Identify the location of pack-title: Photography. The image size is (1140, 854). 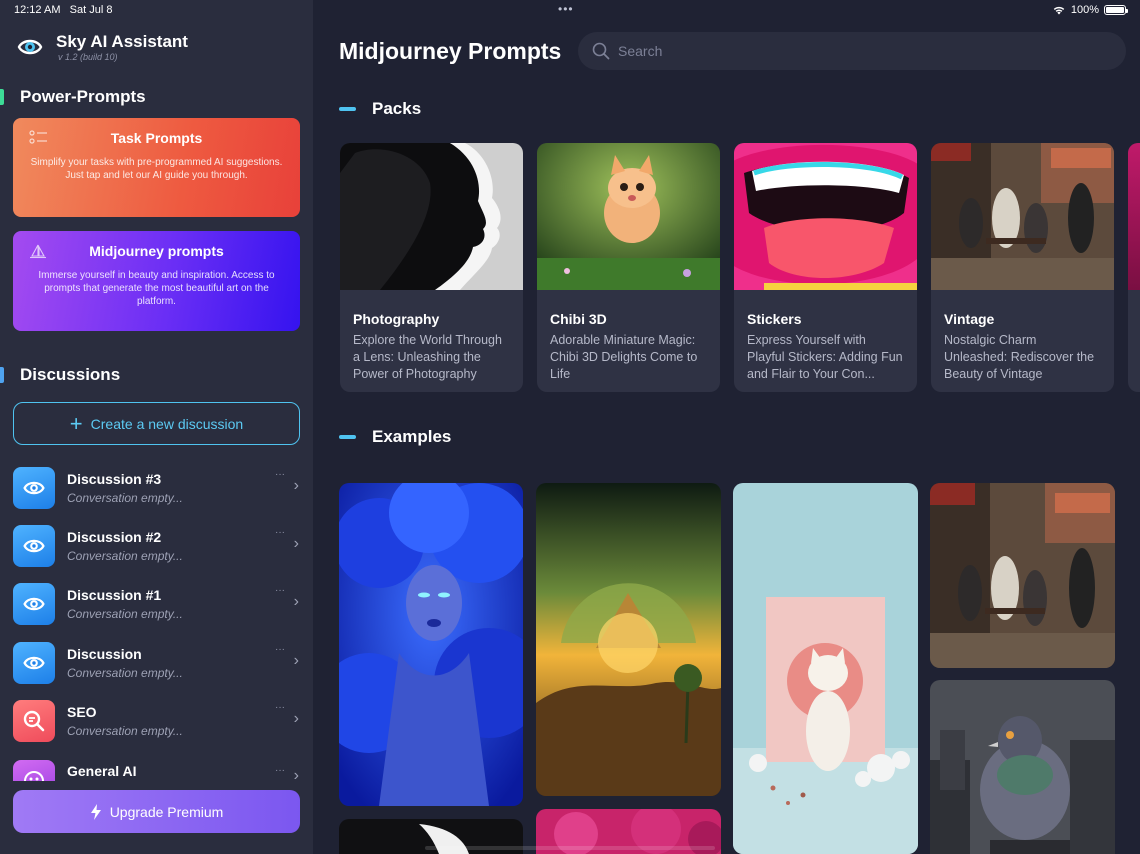
(396, 319).